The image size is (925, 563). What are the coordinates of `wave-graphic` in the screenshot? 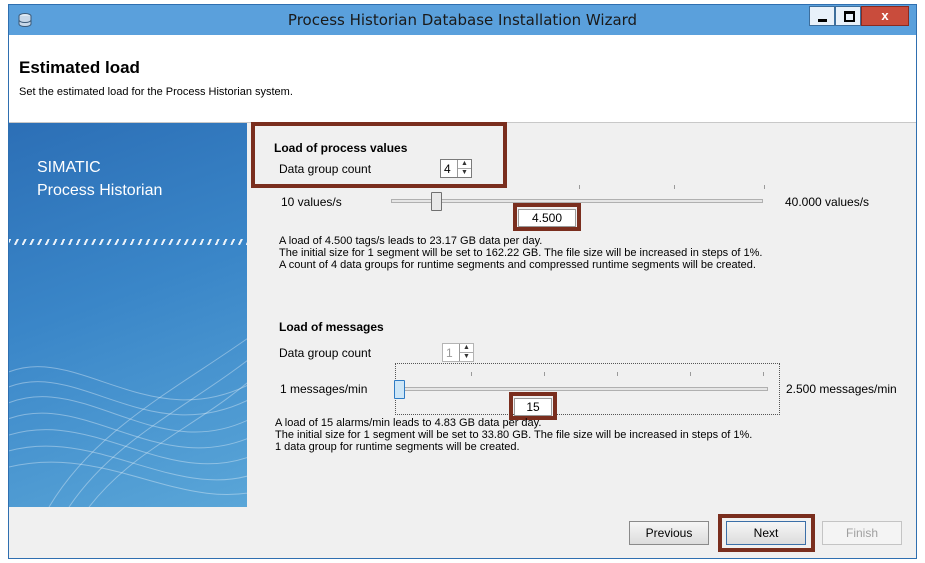 It's located at (128, 422).